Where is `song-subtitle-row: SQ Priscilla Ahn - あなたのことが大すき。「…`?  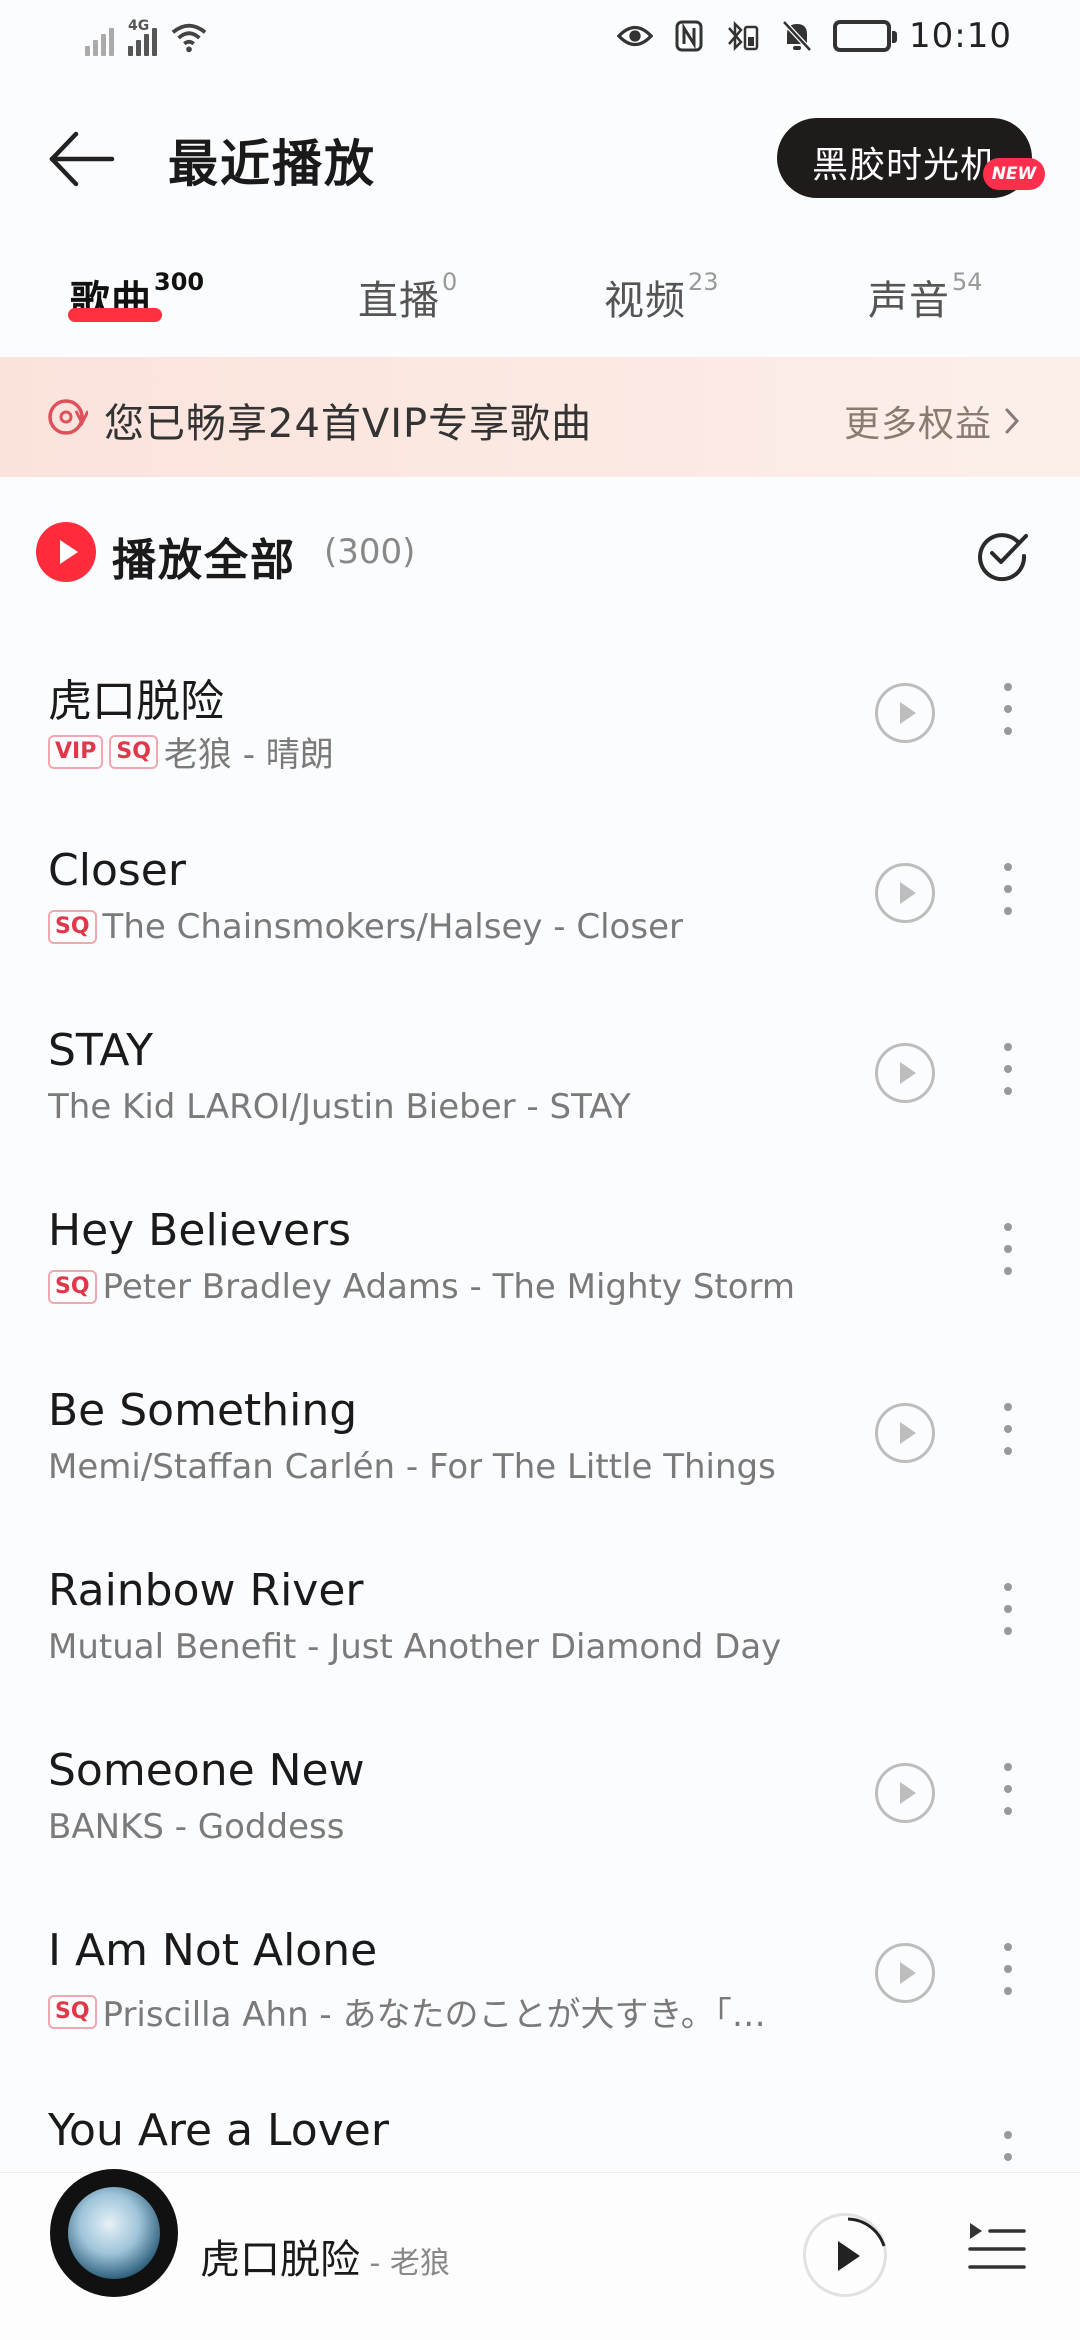 song-subtitle-row: SQ Priscilla Ahn - あなたのことが大すき。「… is located at coordinates (407, 2011).